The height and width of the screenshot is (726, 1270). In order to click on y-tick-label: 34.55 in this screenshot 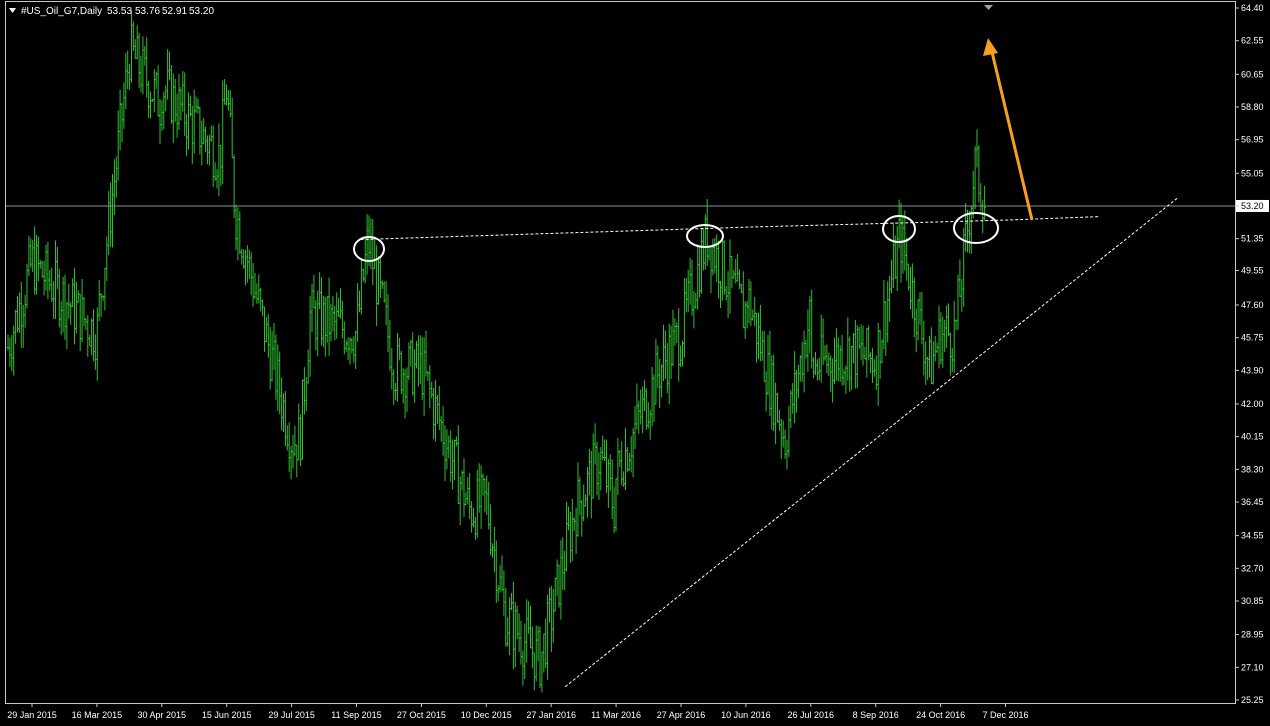, I will do `click(1252, 536)`.